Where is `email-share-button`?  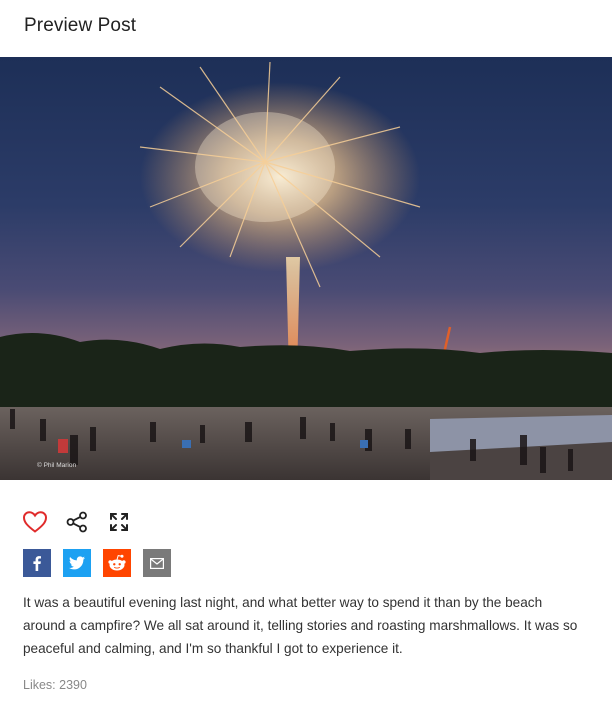 email-share-button is located at coordinates (157, 563).